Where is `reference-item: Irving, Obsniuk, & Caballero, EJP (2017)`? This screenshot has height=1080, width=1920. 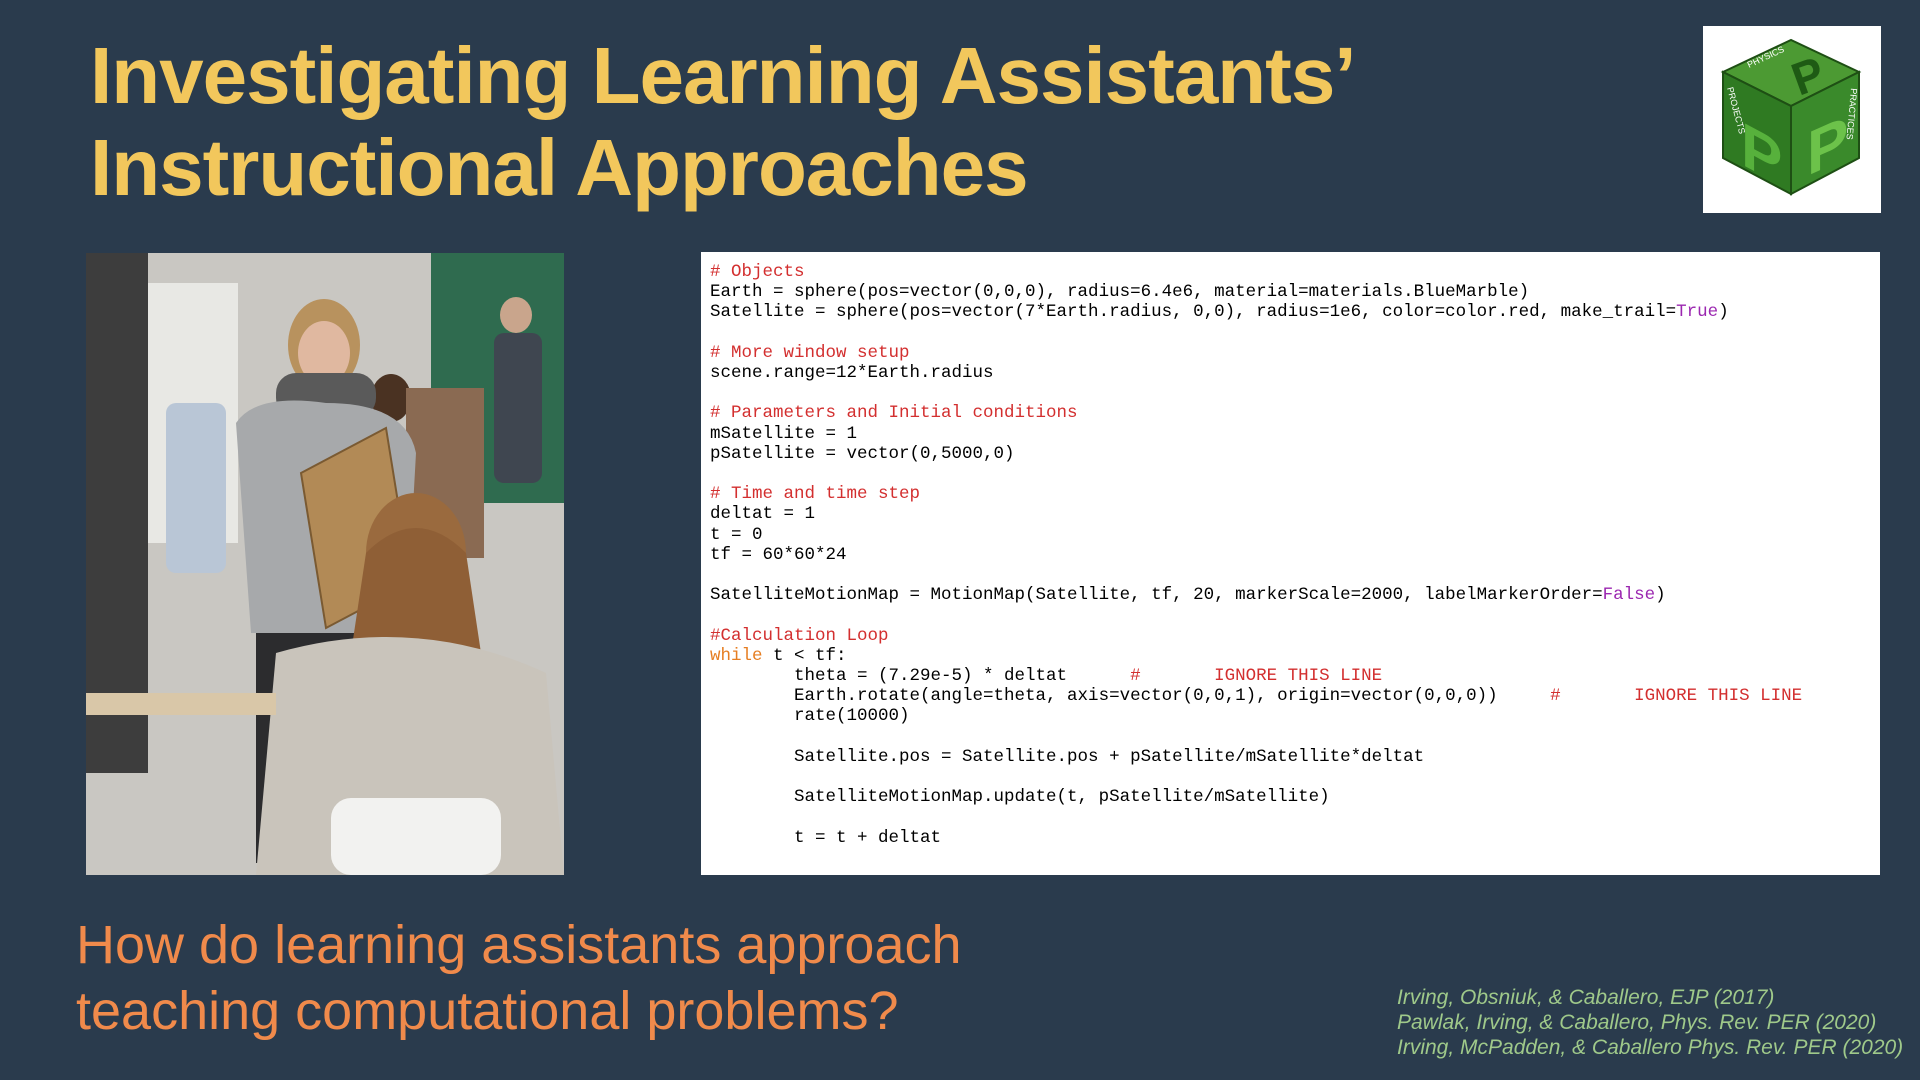 reference-item: Irving, Obsniuk, & Caballero, EJP (2017) is located at coordinates (1586, 997).